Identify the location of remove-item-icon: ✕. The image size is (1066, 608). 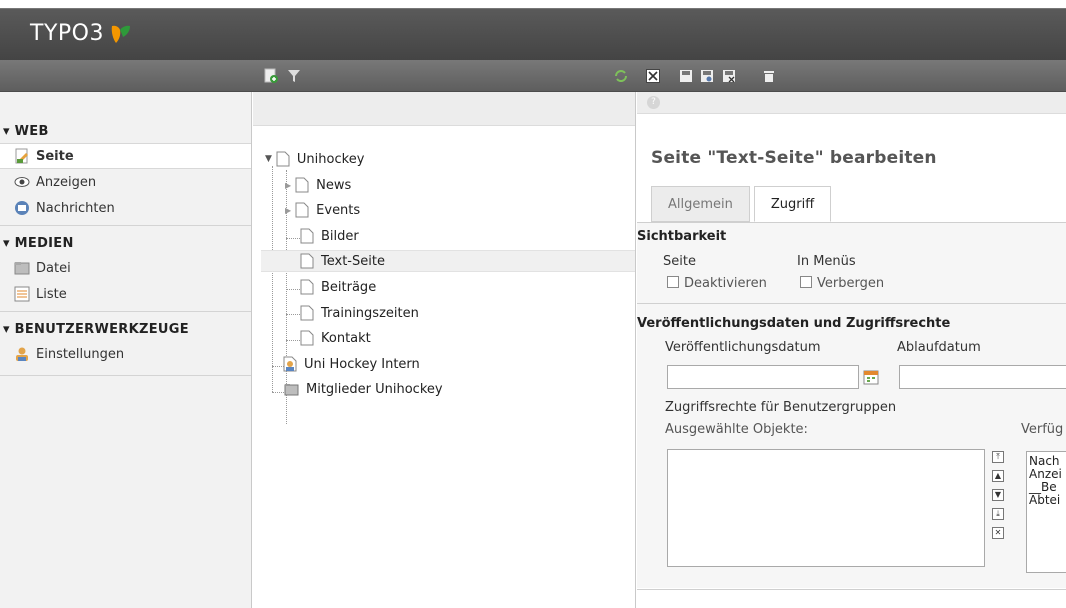
(998, 533).